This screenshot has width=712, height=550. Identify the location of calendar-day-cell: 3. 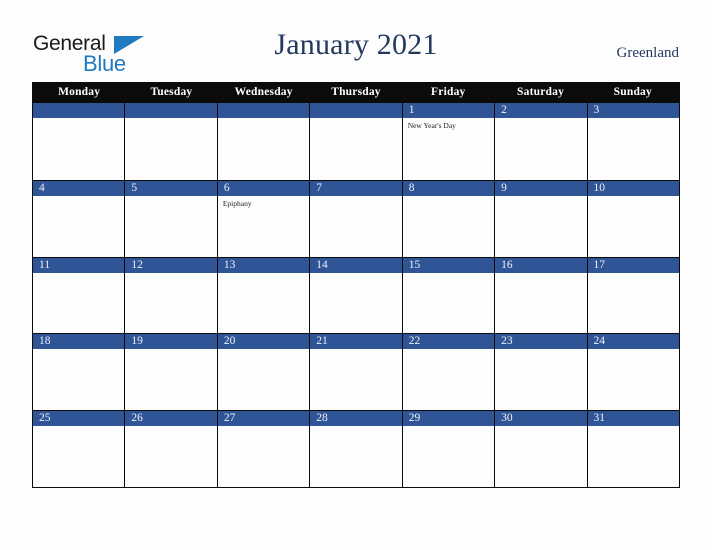
(632, 141).